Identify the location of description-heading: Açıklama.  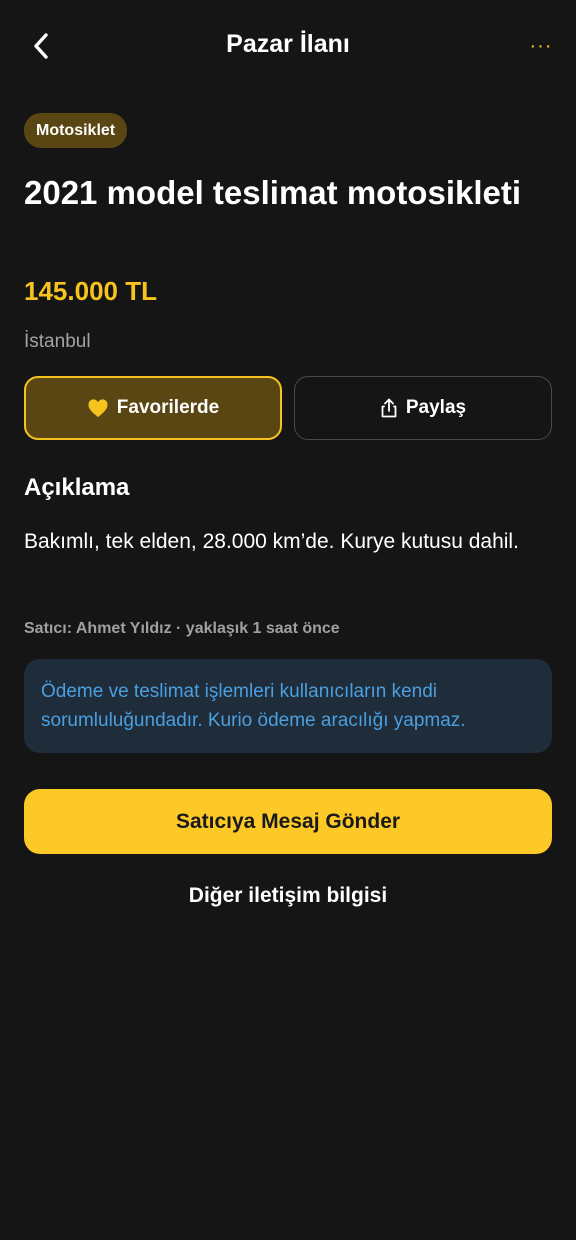
(77, 487).